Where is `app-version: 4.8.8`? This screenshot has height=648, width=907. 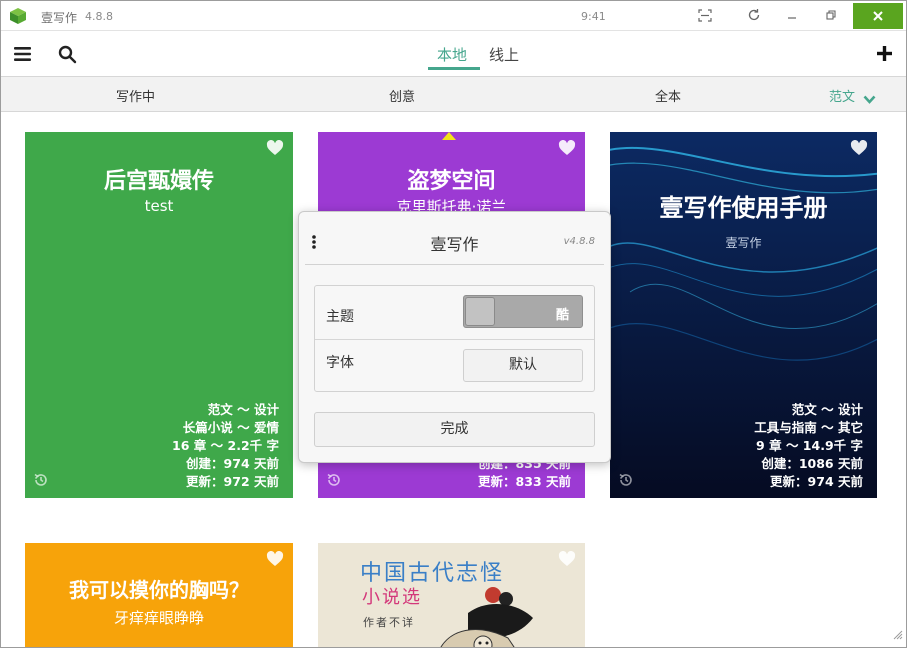
app-version: 4.8.8 is located at coordinates (99, 16).